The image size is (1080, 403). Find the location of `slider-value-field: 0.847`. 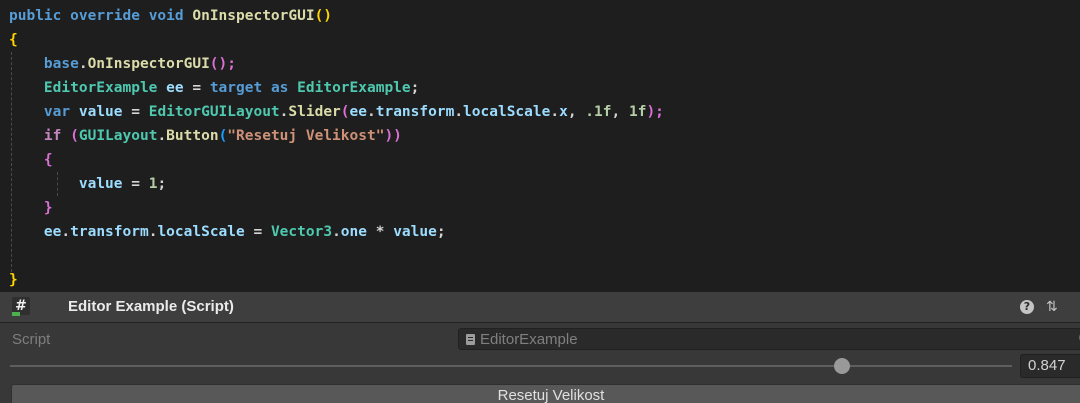

slider-value-field: 0.847 is located at coordinates (1050, 366).